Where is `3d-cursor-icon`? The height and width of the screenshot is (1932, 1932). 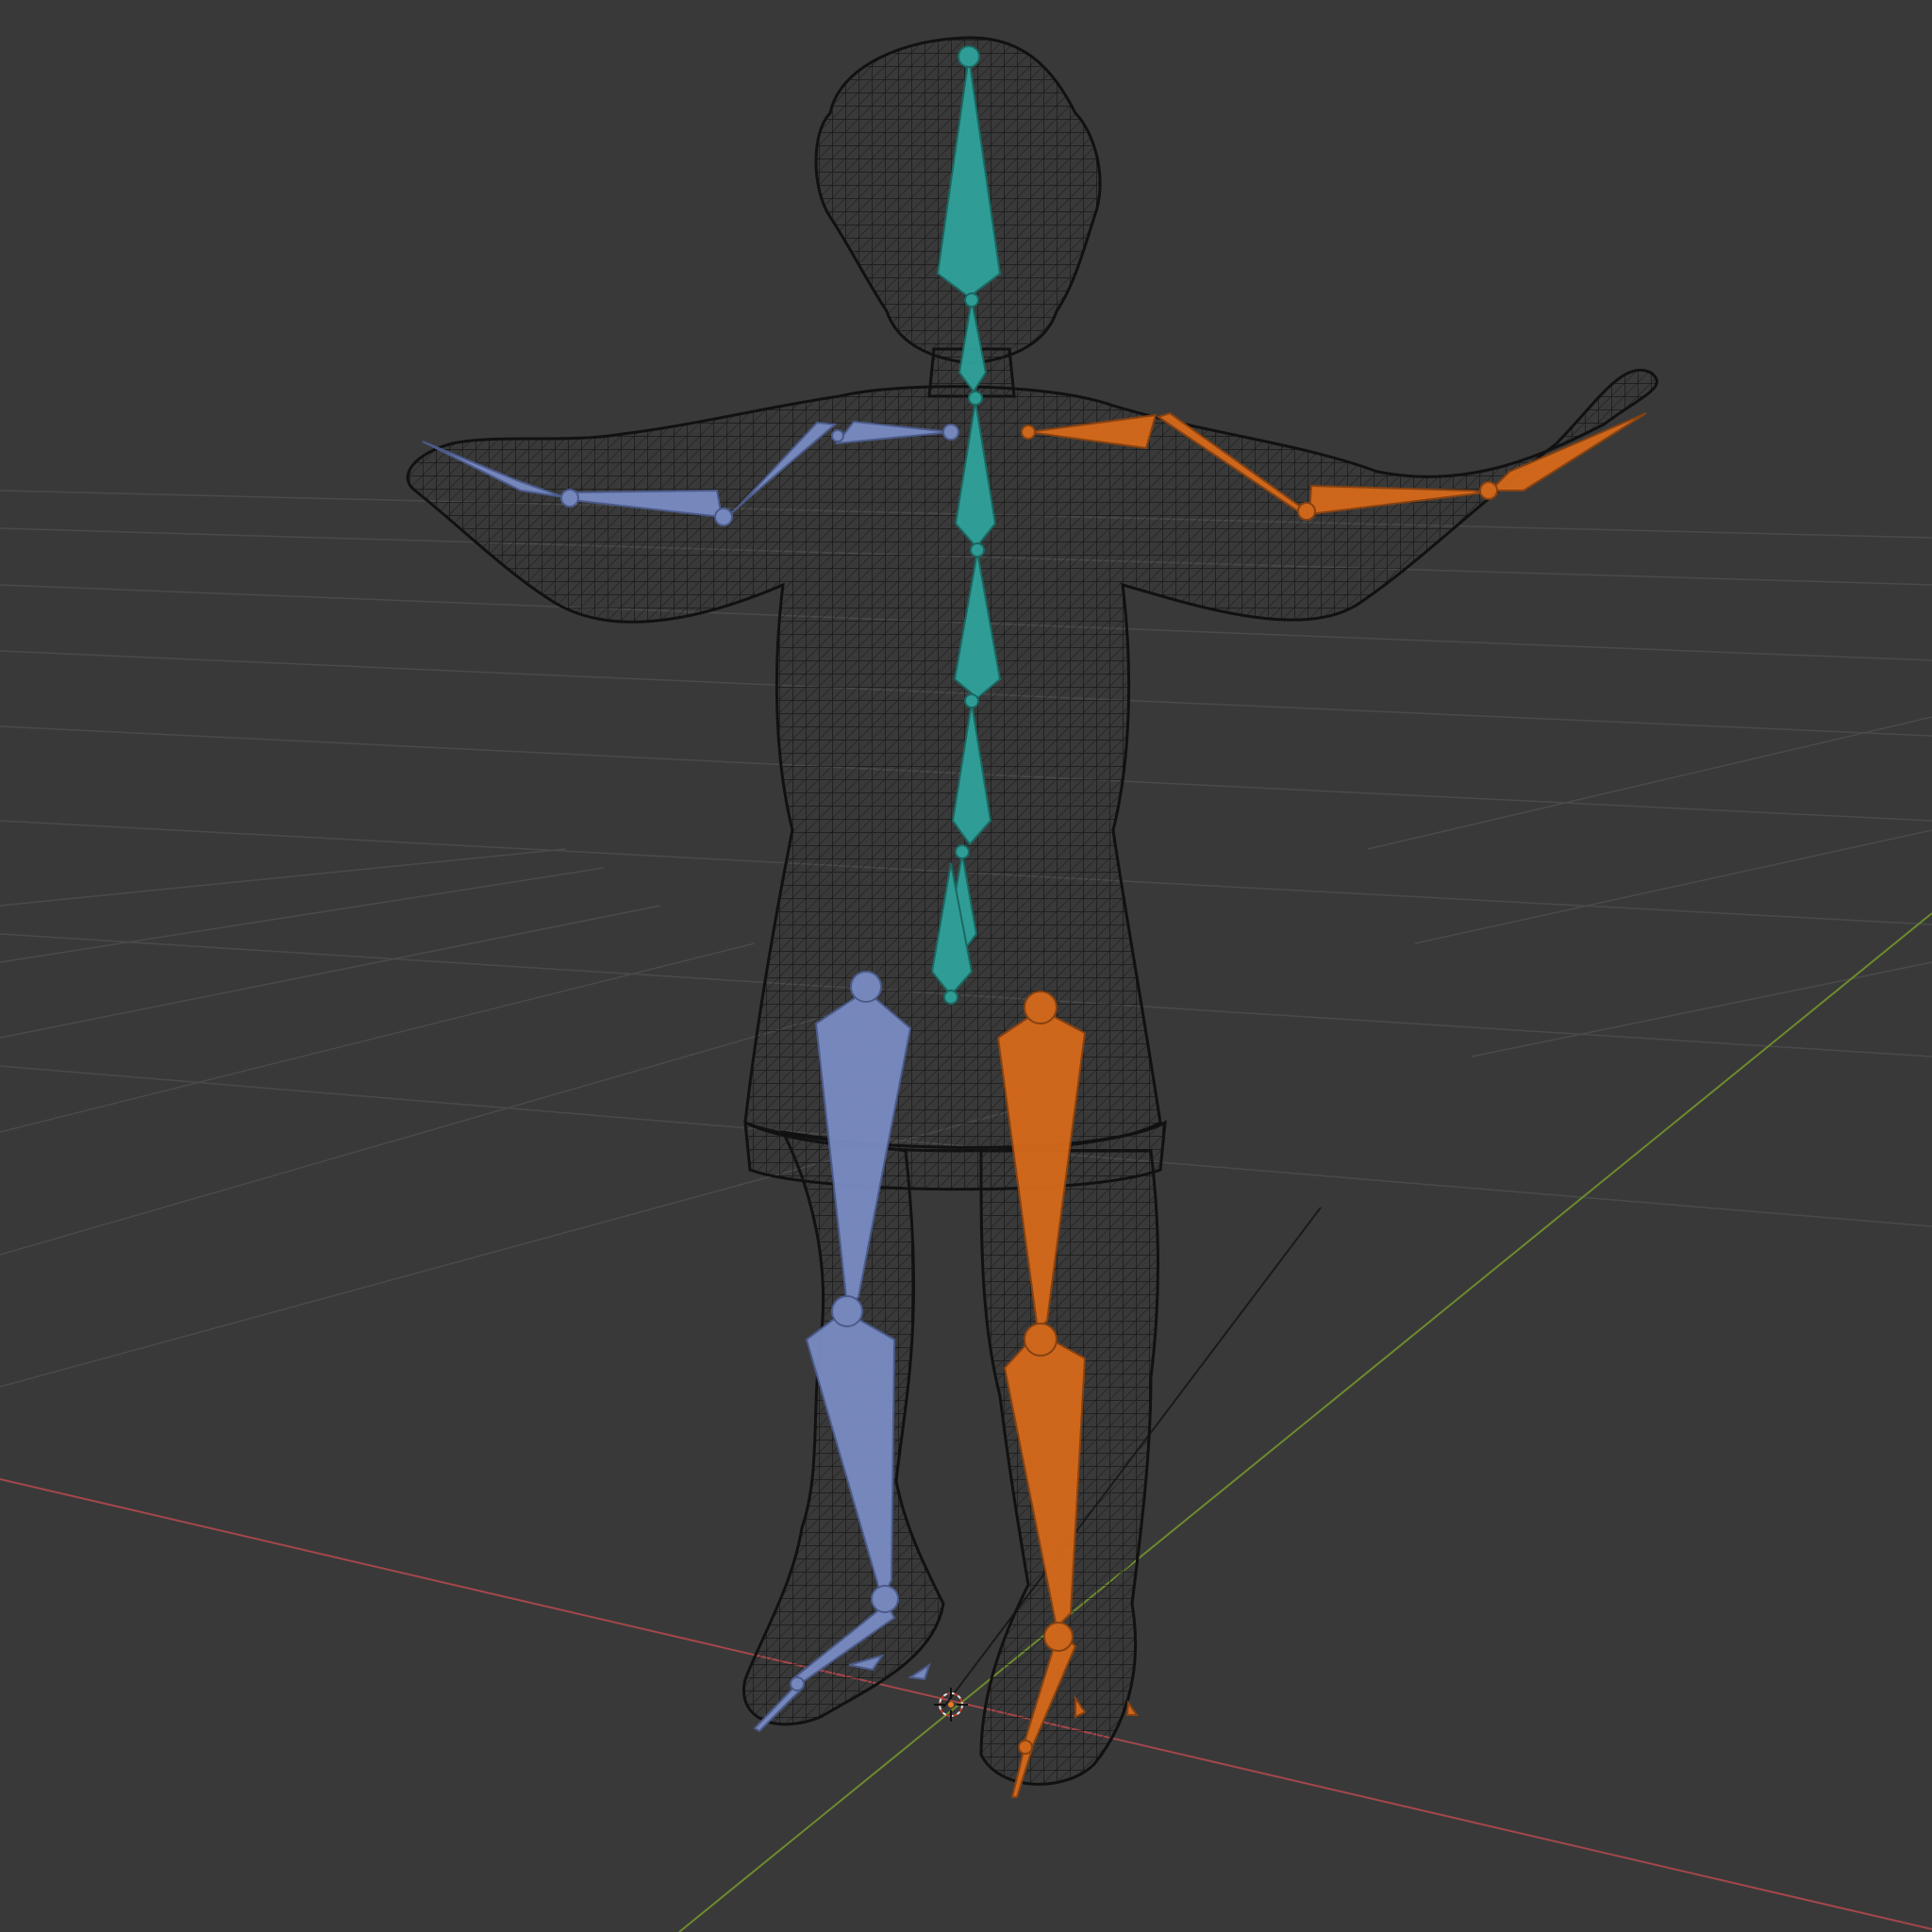 3d-cursor-icon is located at coordinates (951, 1705).